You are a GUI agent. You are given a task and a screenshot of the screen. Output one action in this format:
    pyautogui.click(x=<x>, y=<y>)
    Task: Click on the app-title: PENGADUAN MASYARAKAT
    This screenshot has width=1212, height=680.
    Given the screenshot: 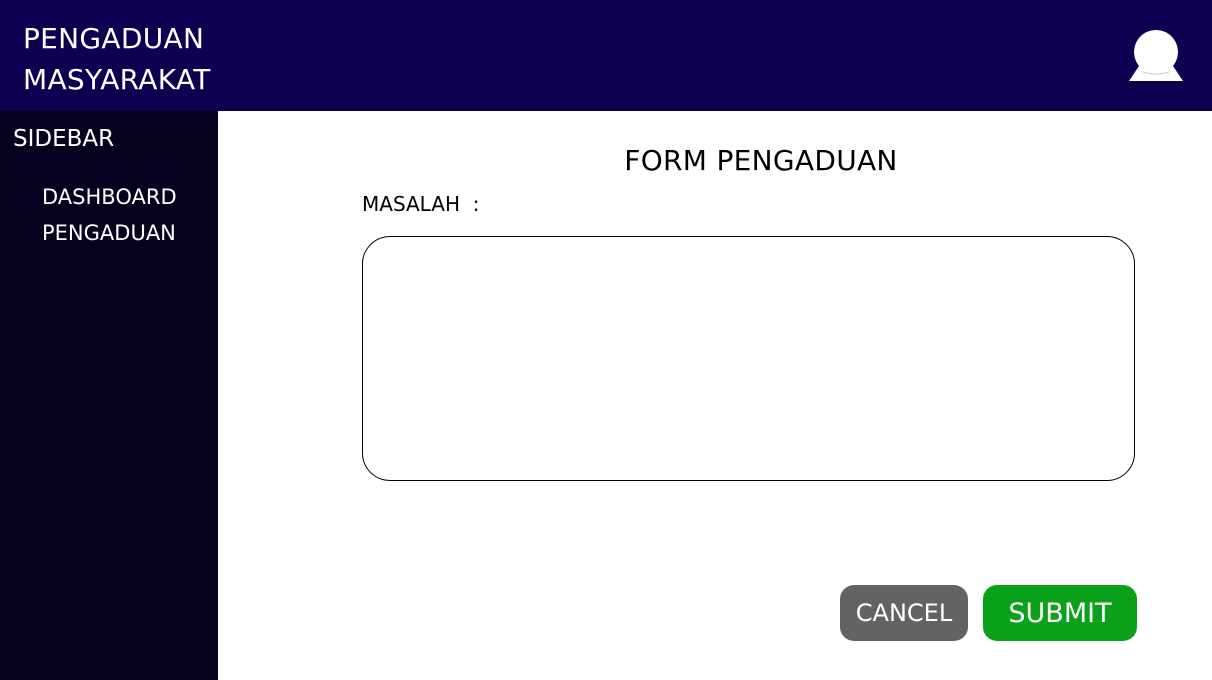 What is the action you would take?
    pyautogui.click(x=117, y=59)
    